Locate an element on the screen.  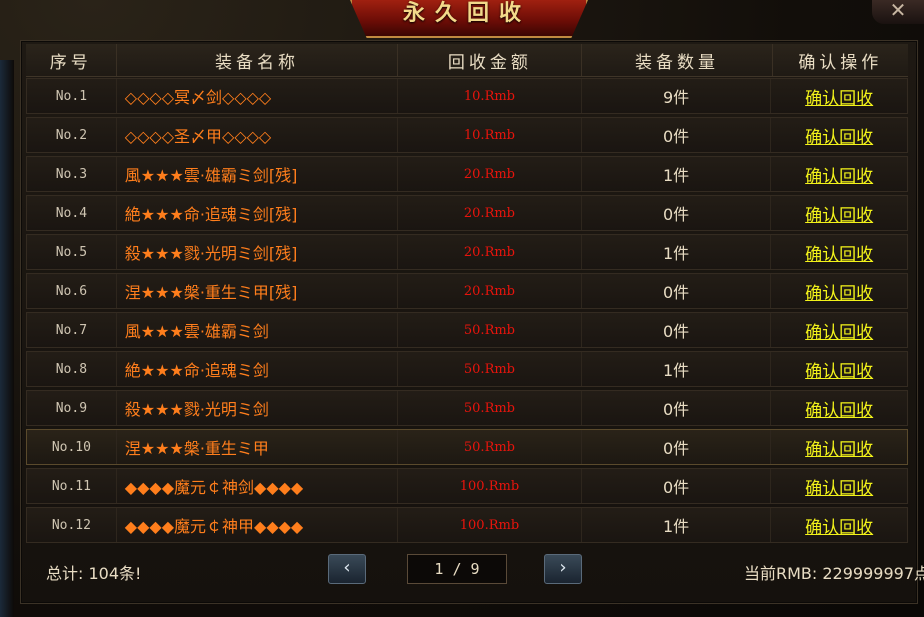
background-edge is located at coordinates (7, 338).